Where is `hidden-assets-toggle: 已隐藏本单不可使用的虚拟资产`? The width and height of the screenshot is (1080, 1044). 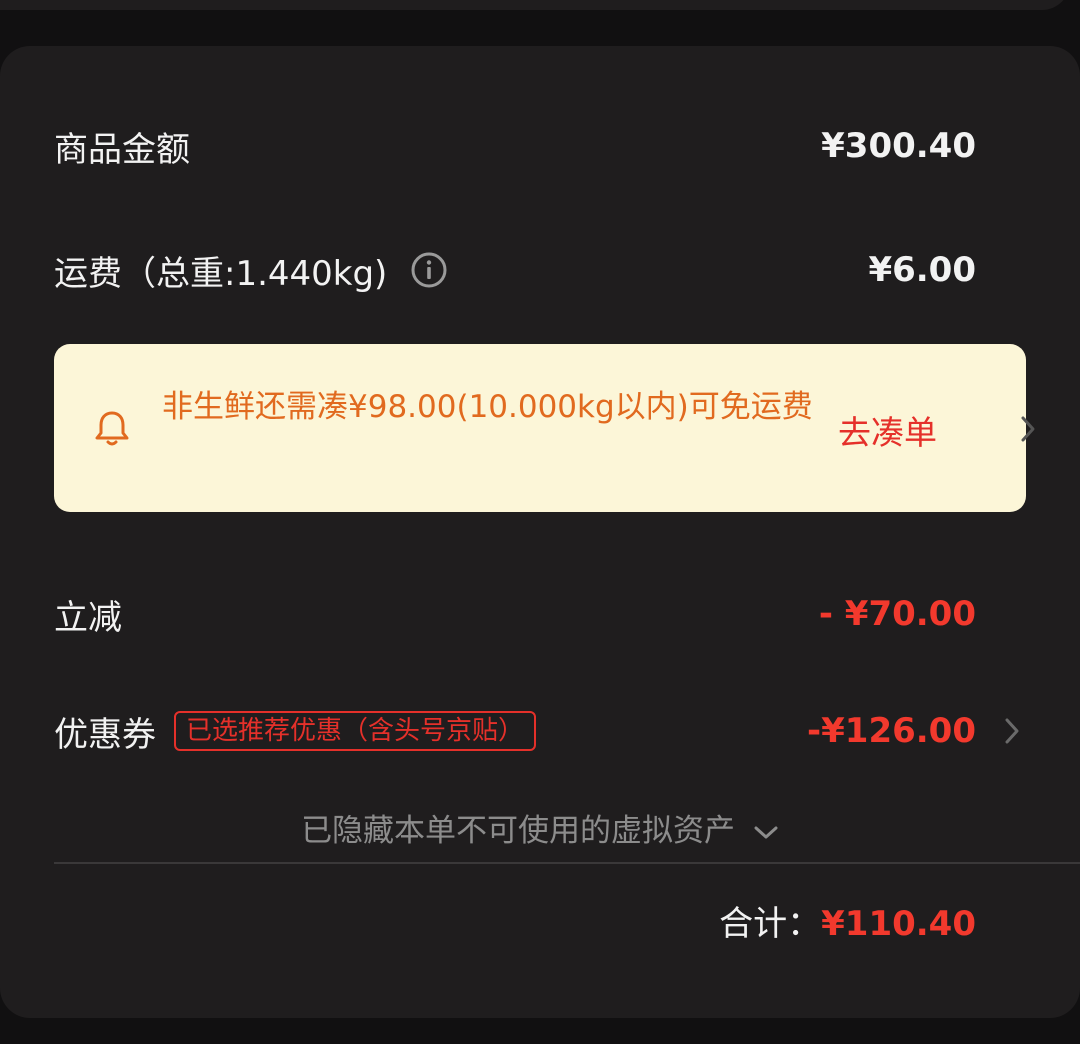
hidden-assets-toggle: 已隐藏本单不可使用的虚拟资产 is located at coordinates (540, 827).